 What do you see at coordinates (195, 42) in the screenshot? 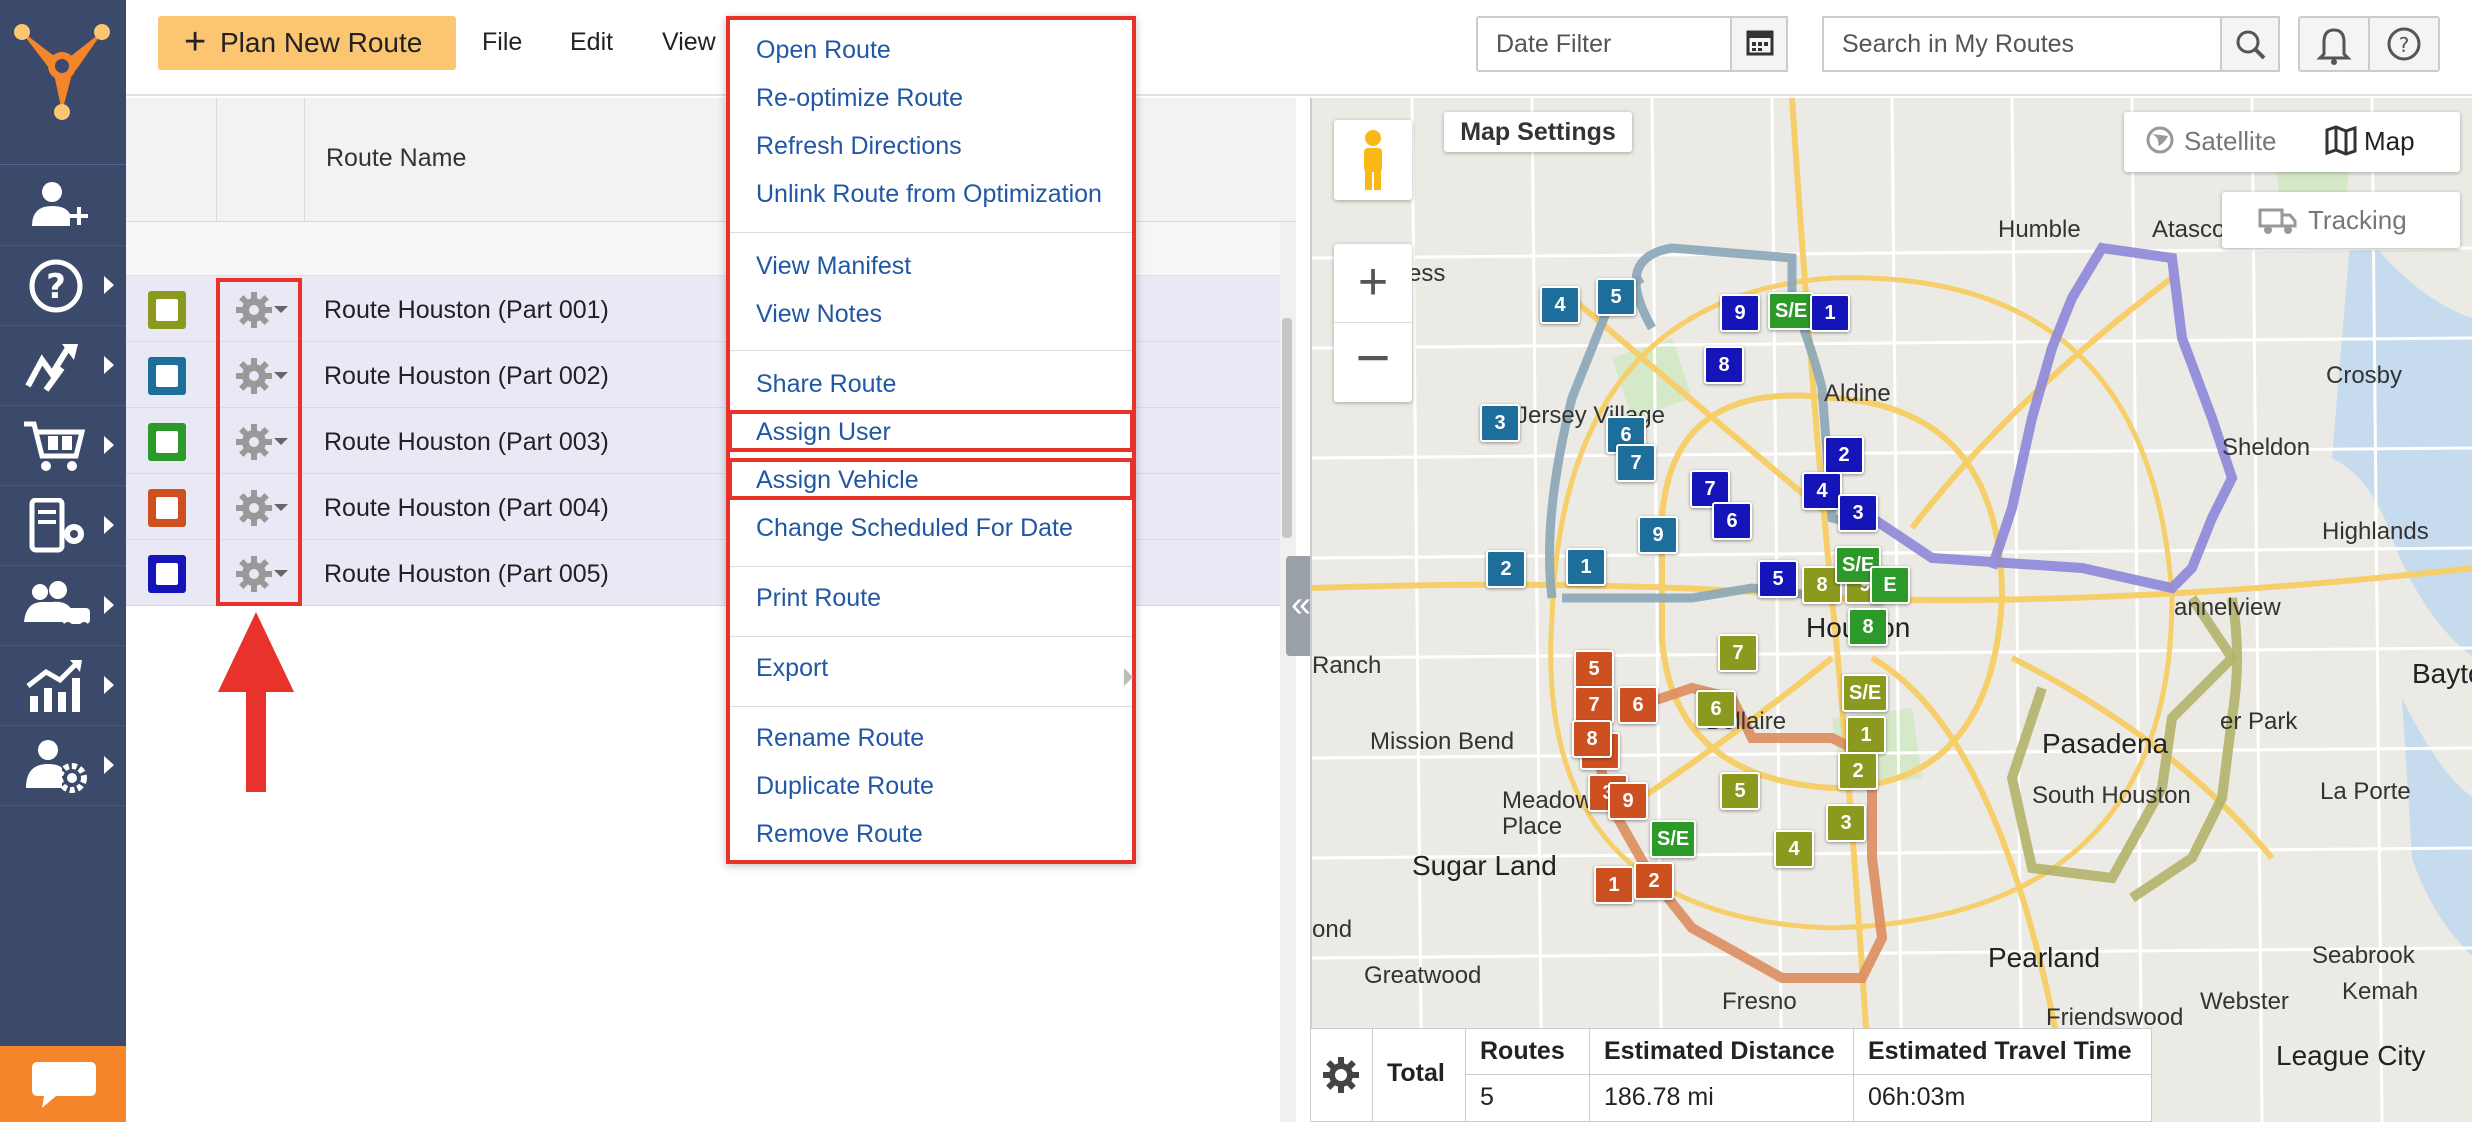
I see `plus-icon: +` at bounding box center [195, 42].